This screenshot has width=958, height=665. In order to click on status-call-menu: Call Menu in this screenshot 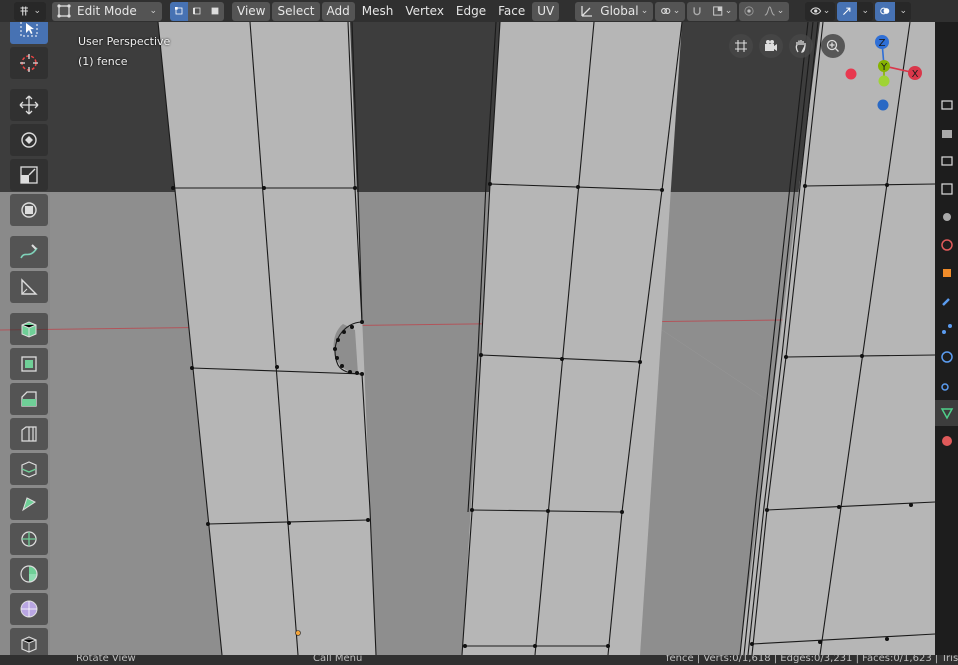, I will do `click(338, 659)`.